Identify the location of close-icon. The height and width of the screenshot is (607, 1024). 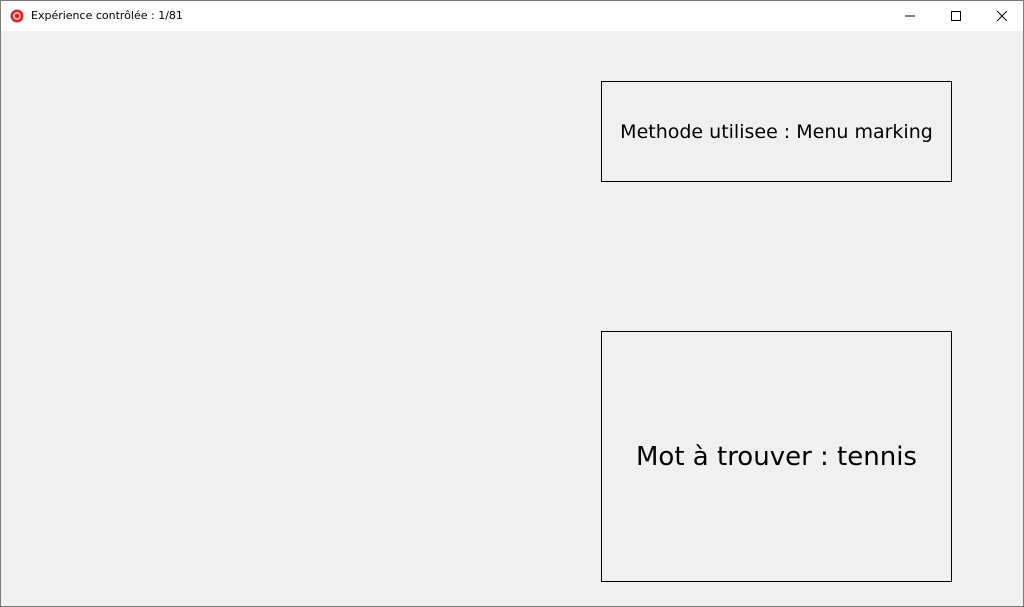
(1002, 16).